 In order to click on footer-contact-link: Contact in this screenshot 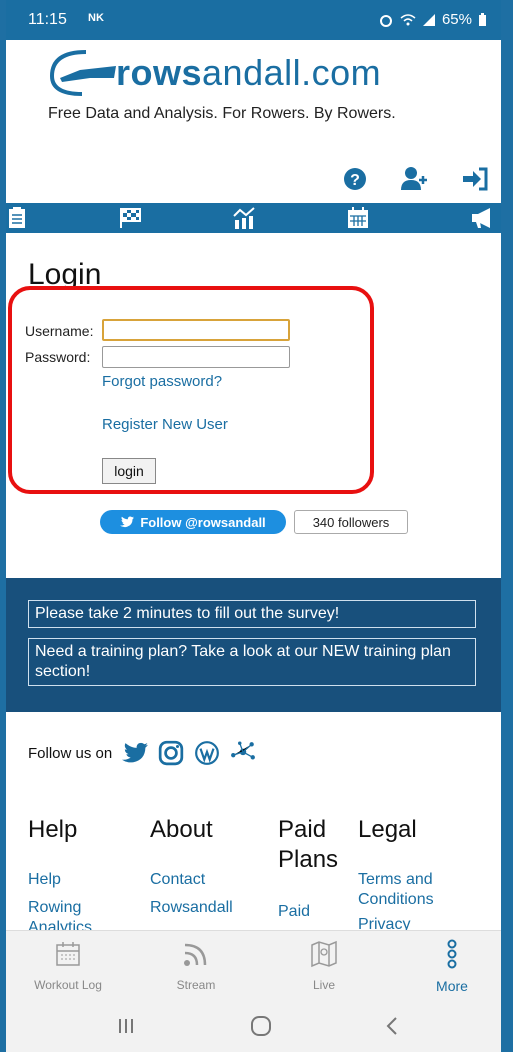, I will do `click(177, 880)`.